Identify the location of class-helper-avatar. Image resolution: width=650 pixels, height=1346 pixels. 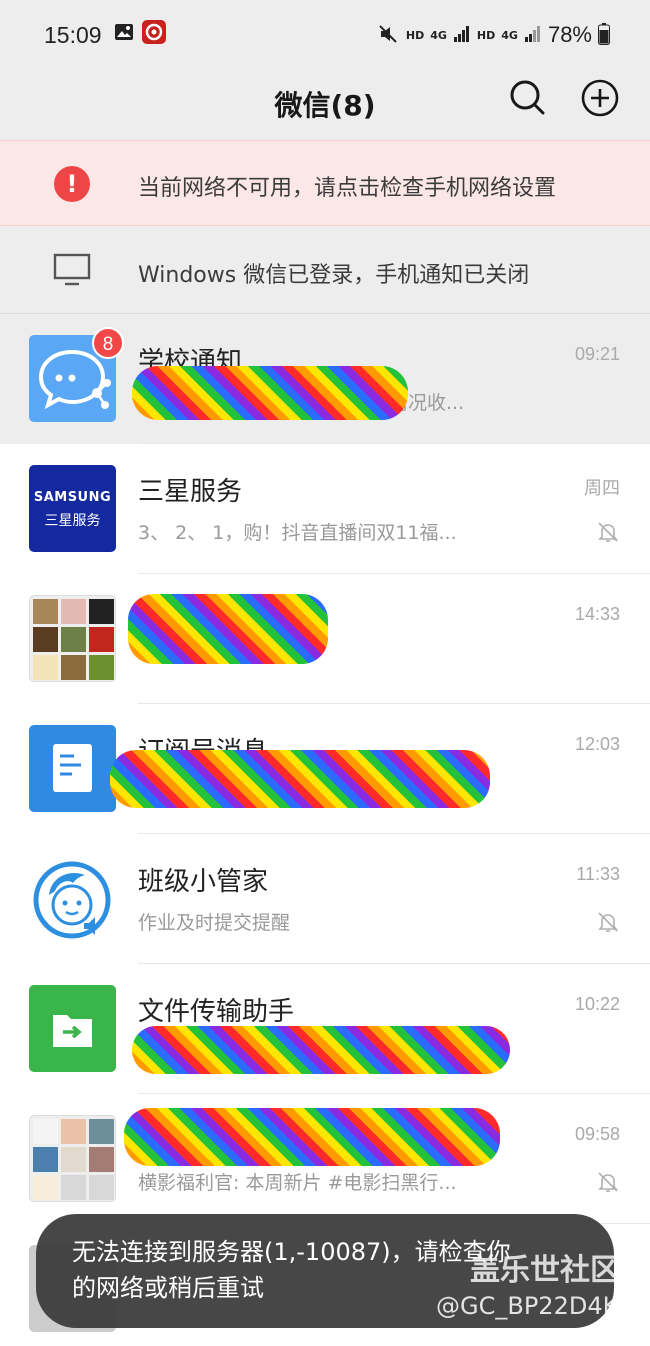
(72, 898).